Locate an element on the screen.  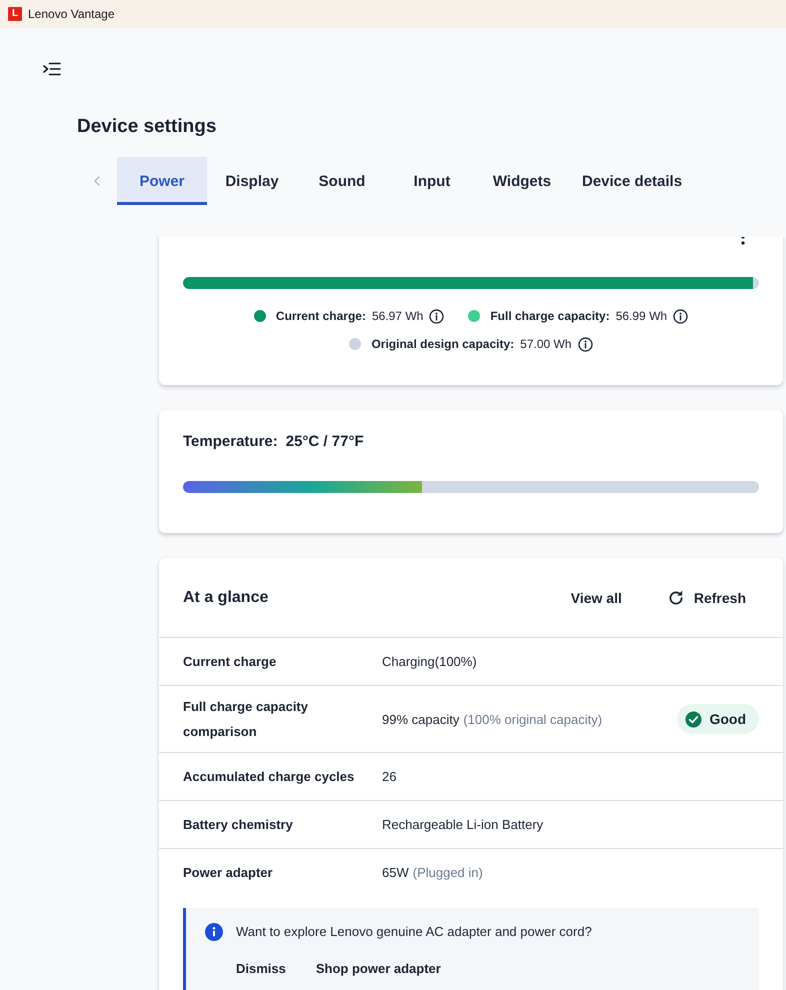
text-button: Dismiss is located at coordinates (261, 969).